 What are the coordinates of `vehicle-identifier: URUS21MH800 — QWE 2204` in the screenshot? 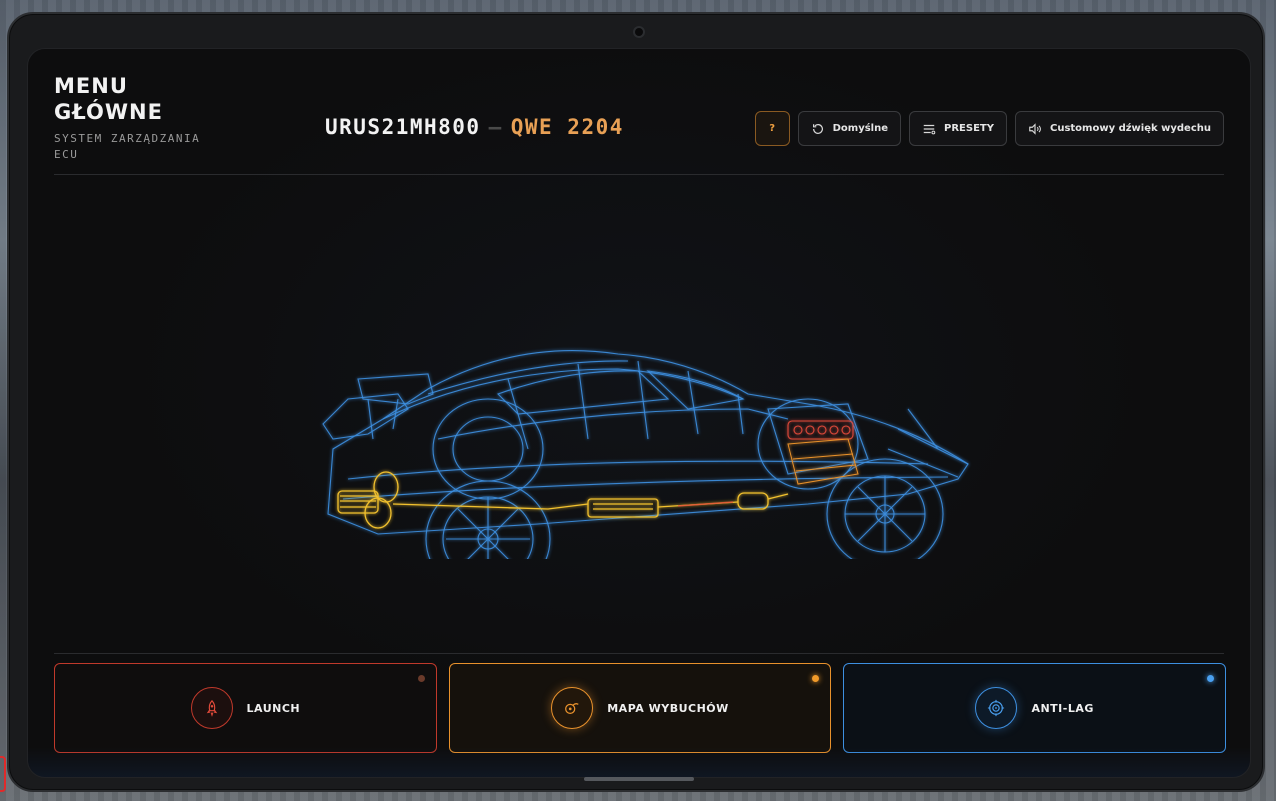 It's located at (474, 127).